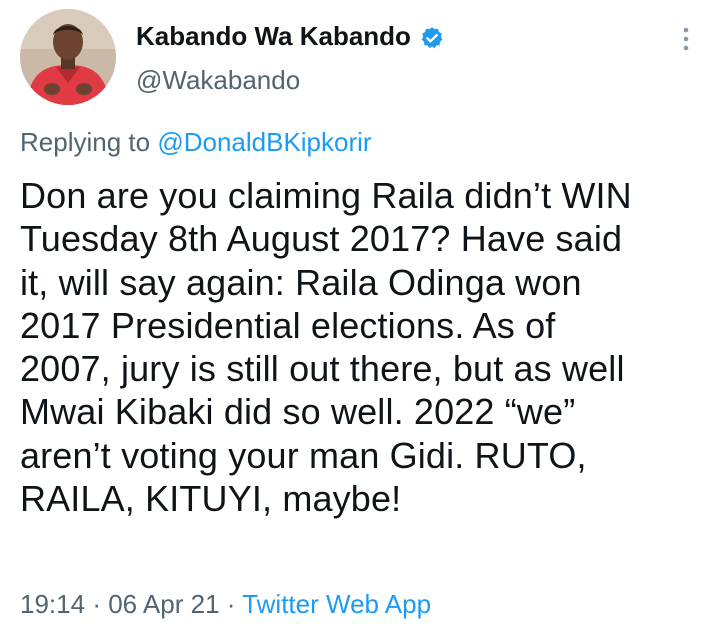 The width and height of the screenshot is (720, 629). Describe the element at coordinates (321, 239) in the screenshot. I see `tweet-line: Tuesday 8th August 2017? Have said` at that location.